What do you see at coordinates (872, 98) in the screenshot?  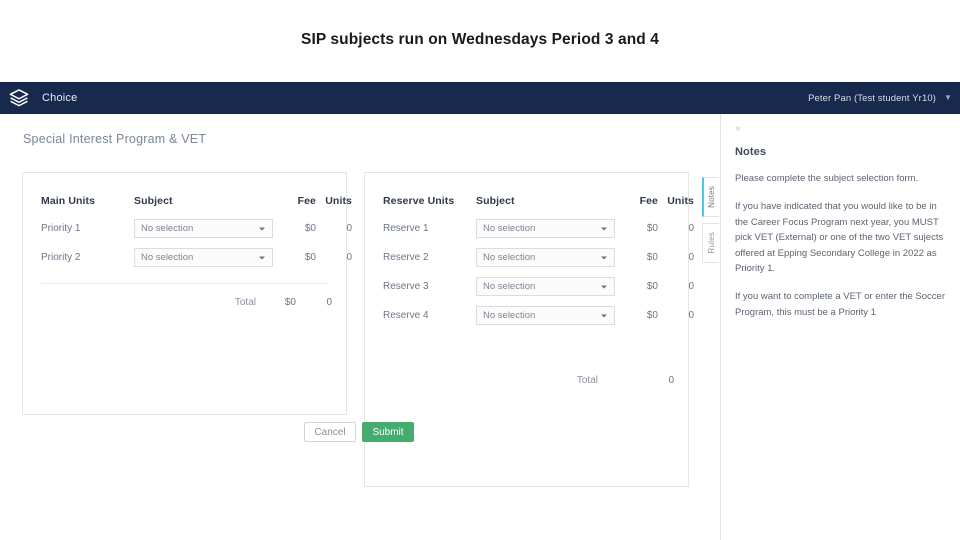 I see `user-name-label: Peter Pan (Test student Yr10)` at bounding box center [872, 98].